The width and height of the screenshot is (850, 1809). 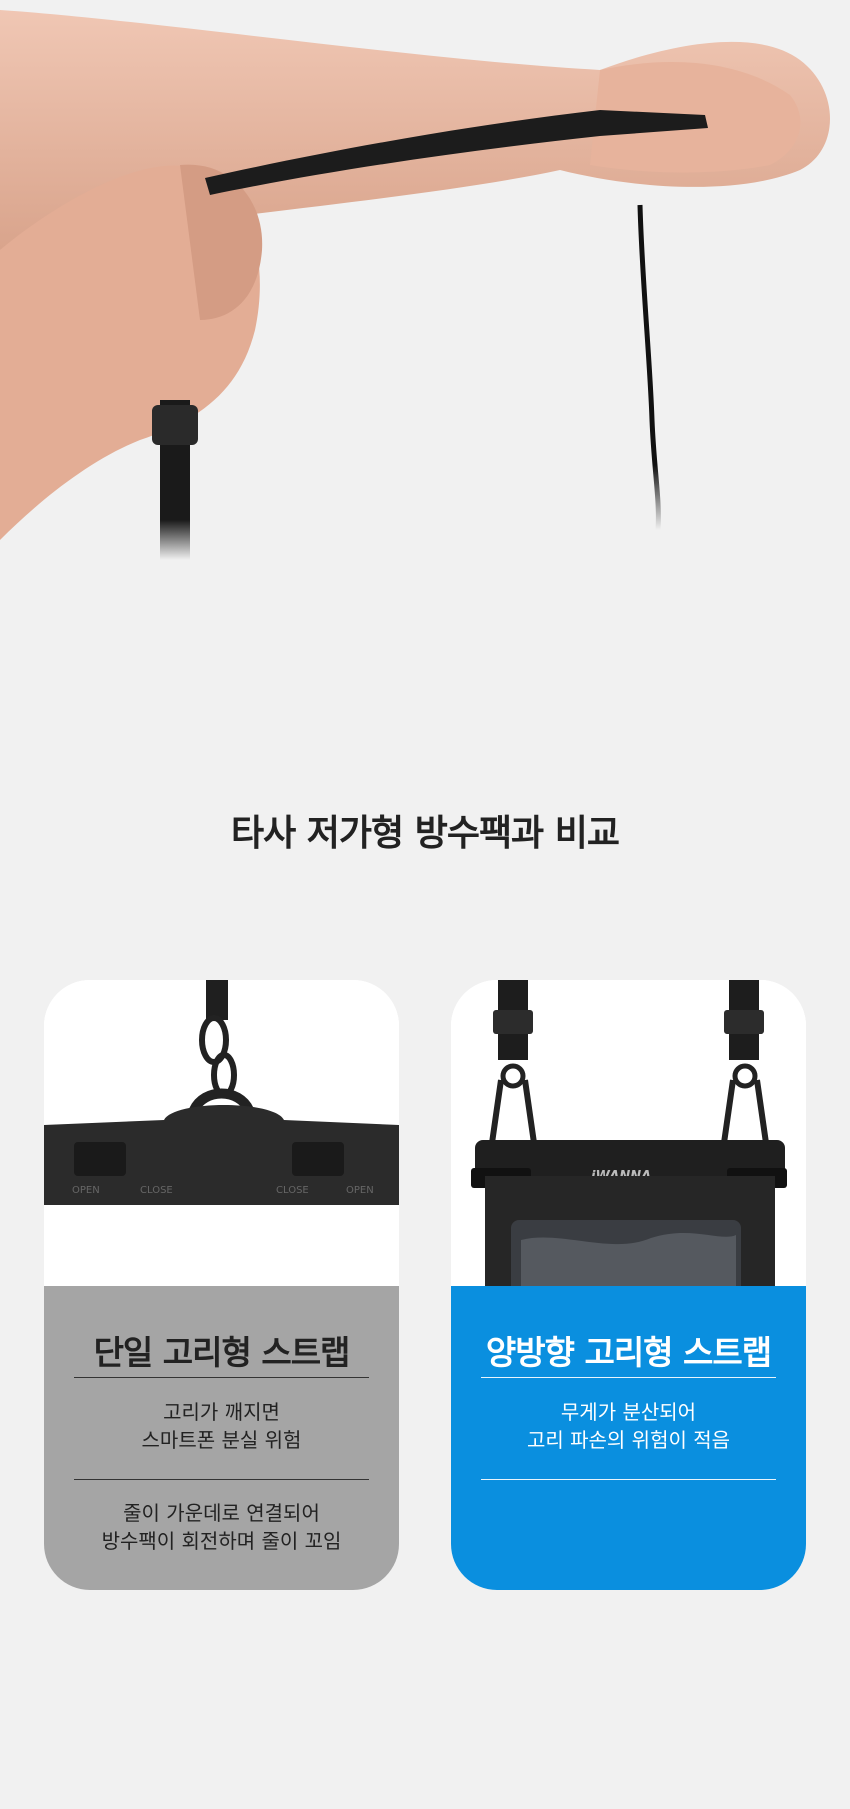 What do you see at coordinates (628, 1412) in the screenshot?
I see `note-line: 무게가 분산되어` at bounding box center [628, 1412].